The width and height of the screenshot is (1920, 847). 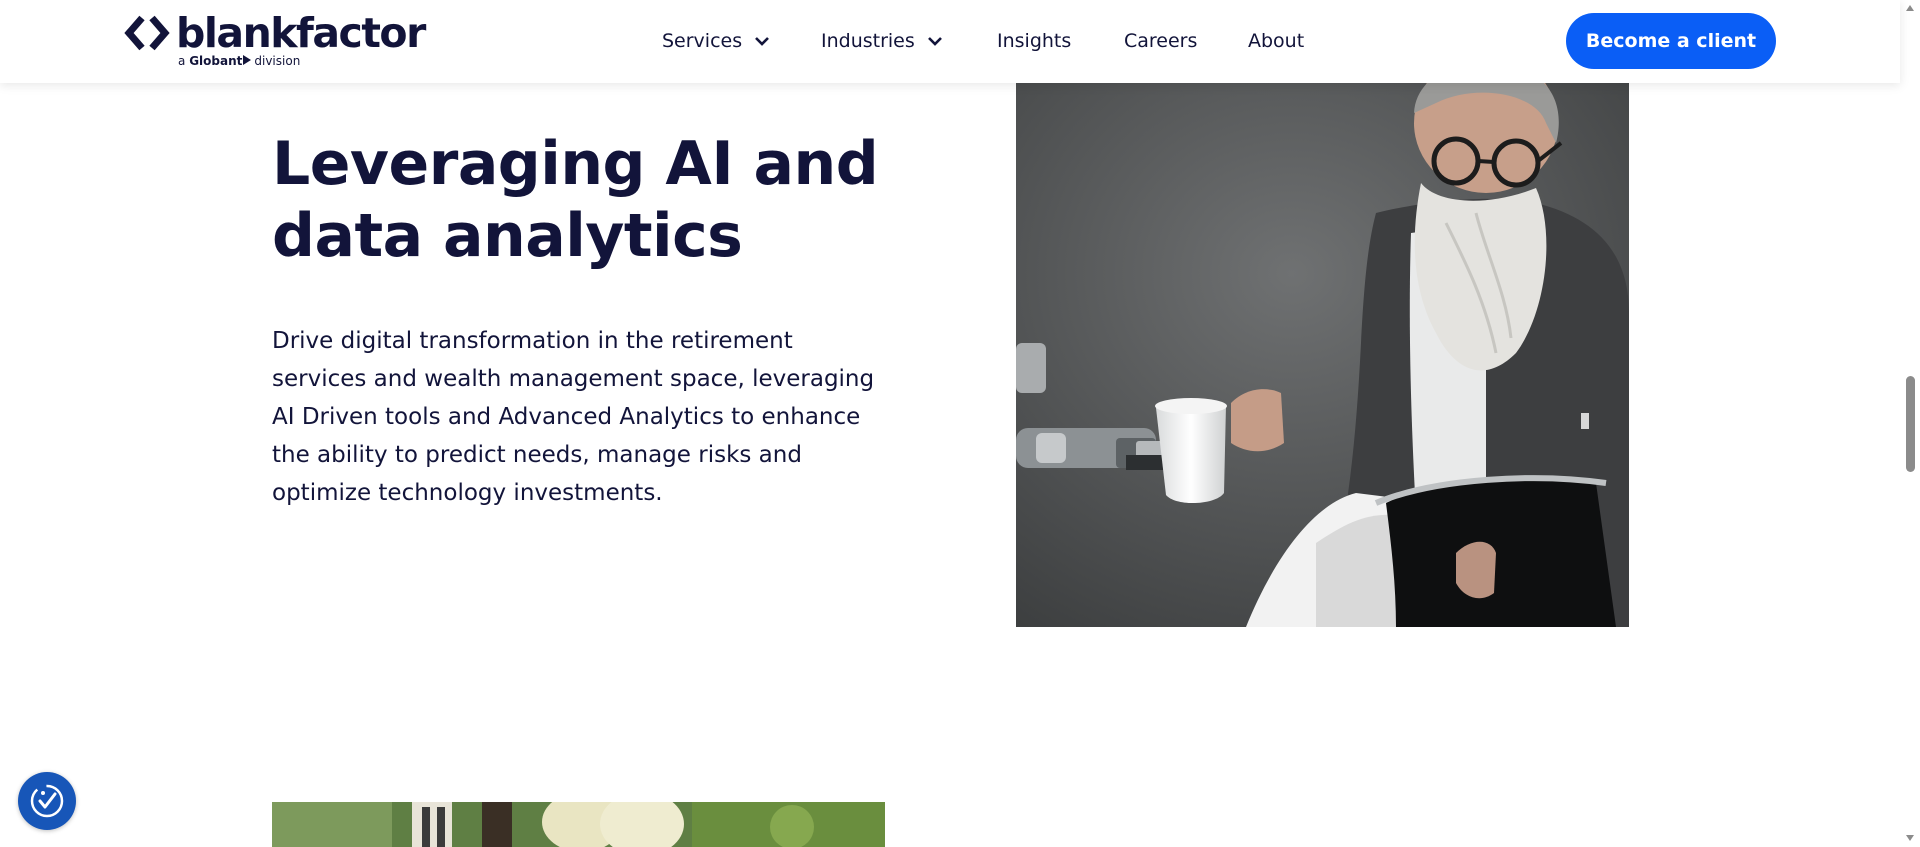 What do you see at coordinates (1910, 838) in the screenshot?
I see `triangle-down-icon` at bounding box center [1910, 838].